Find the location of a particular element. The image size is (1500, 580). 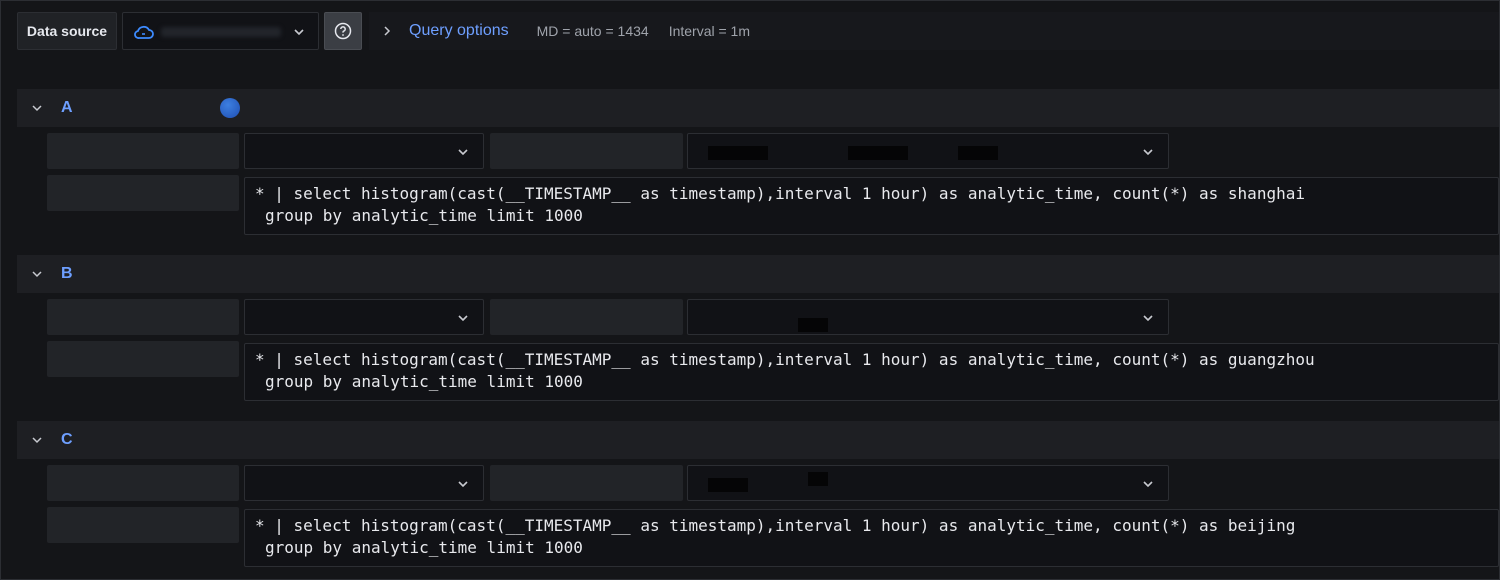

cloud-icon is located at coordinates (144, 32).